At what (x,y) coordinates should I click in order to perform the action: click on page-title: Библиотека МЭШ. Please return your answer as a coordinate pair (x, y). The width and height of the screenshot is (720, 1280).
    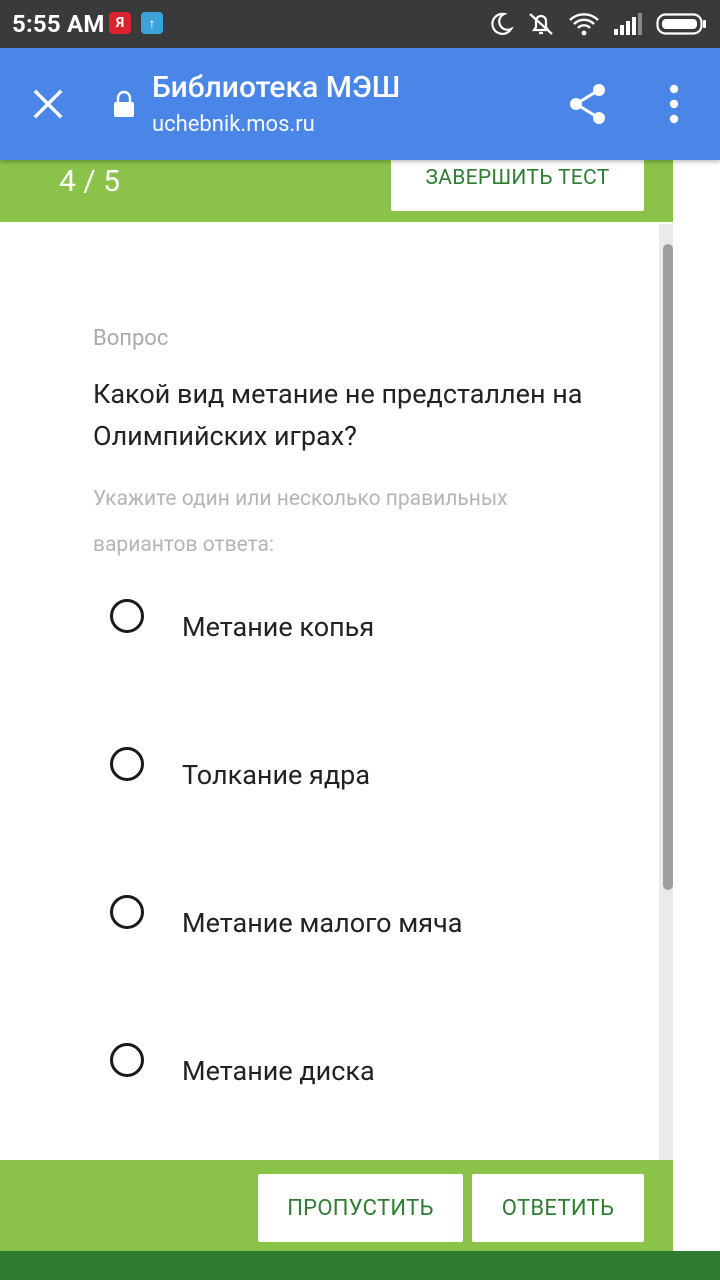
    Looking at the image, I should click on (276, 87).